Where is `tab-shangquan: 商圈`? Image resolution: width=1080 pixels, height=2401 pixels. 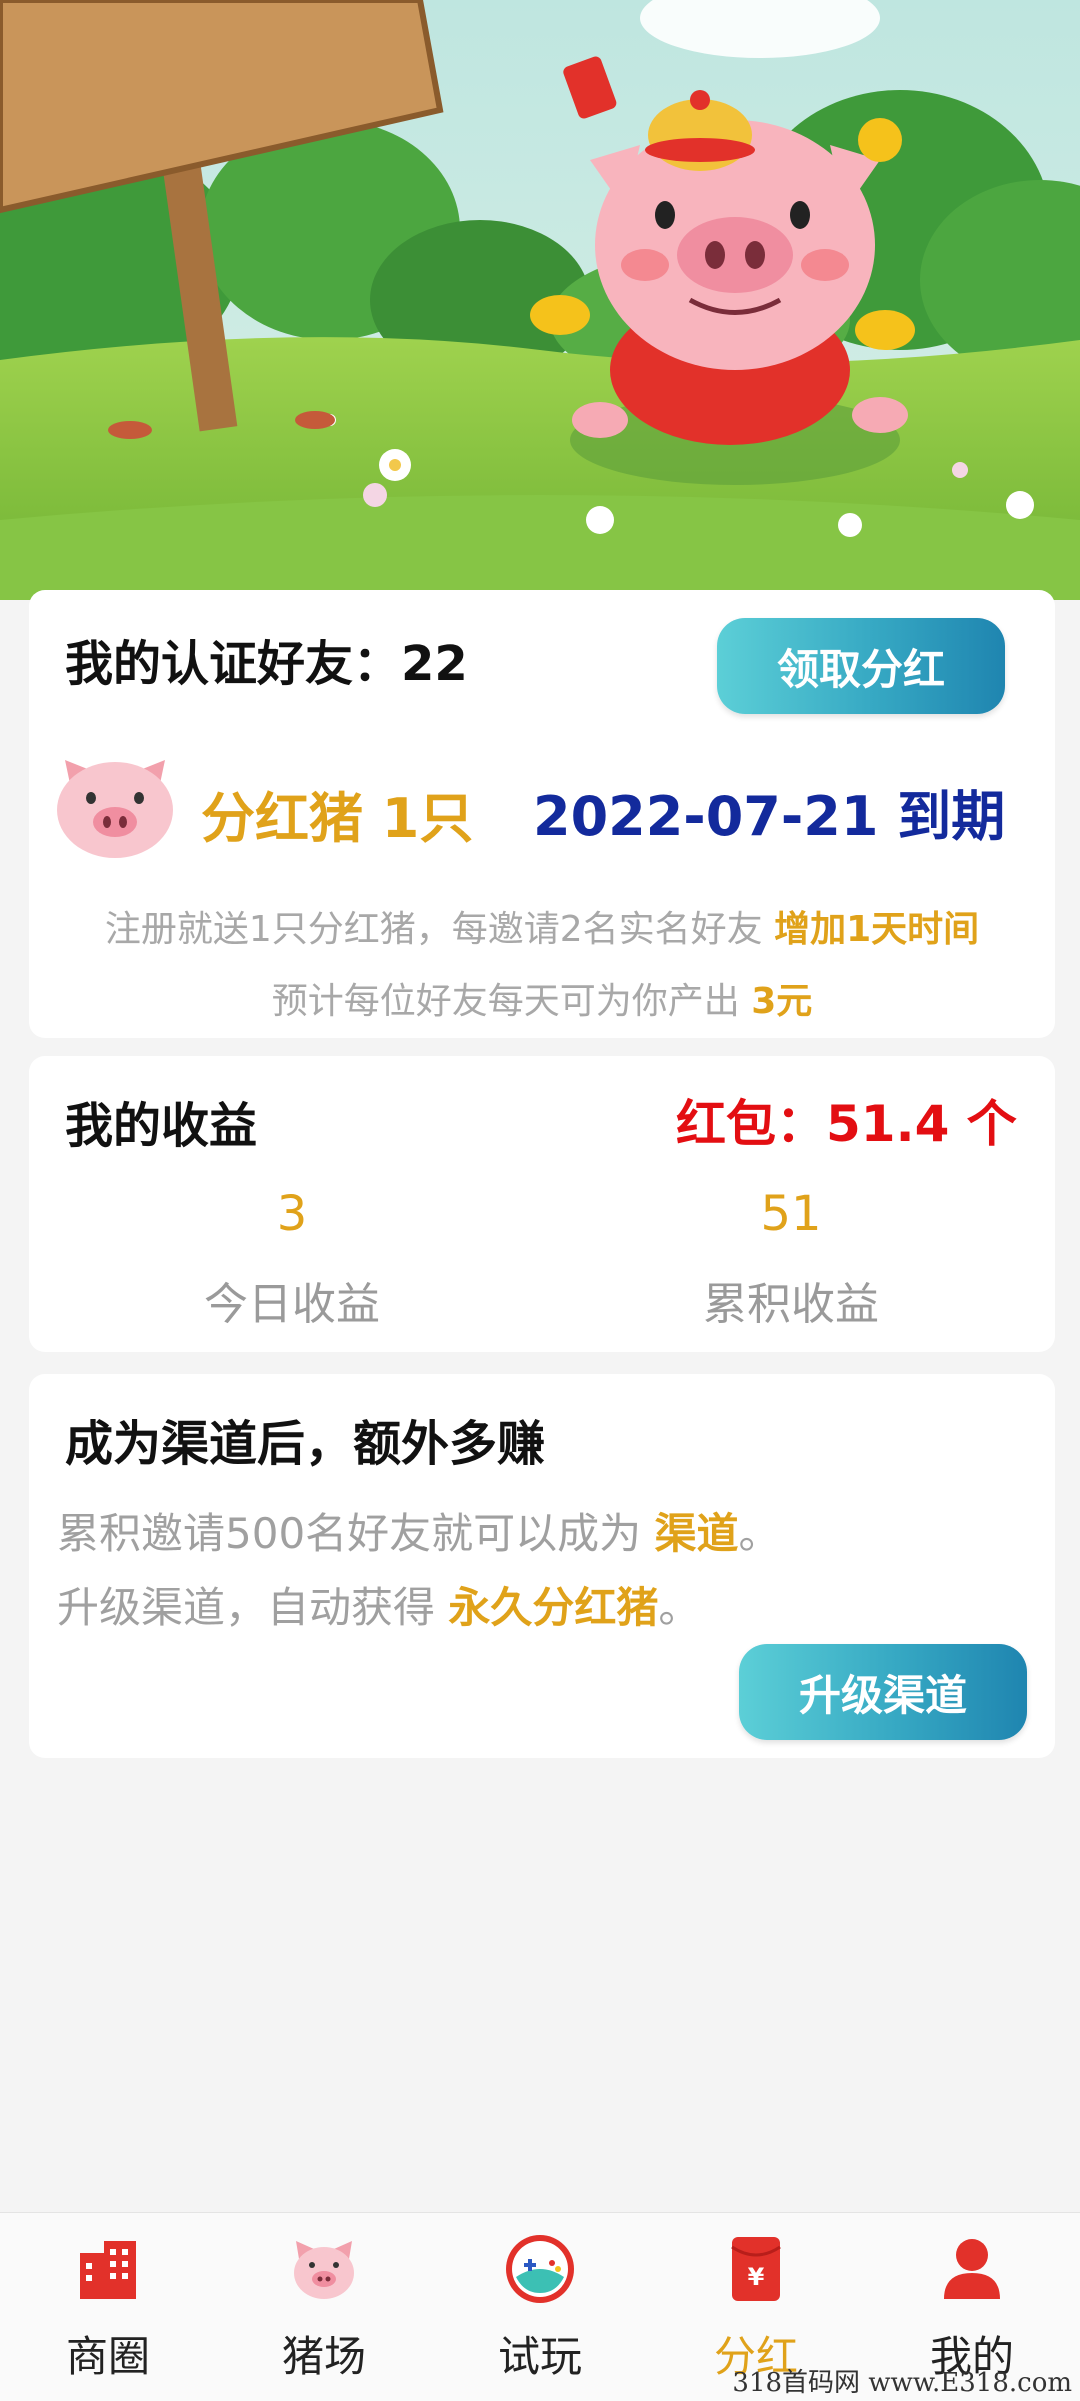
tab-shangquan: 商圈 is located at coordinates (108, 2307).